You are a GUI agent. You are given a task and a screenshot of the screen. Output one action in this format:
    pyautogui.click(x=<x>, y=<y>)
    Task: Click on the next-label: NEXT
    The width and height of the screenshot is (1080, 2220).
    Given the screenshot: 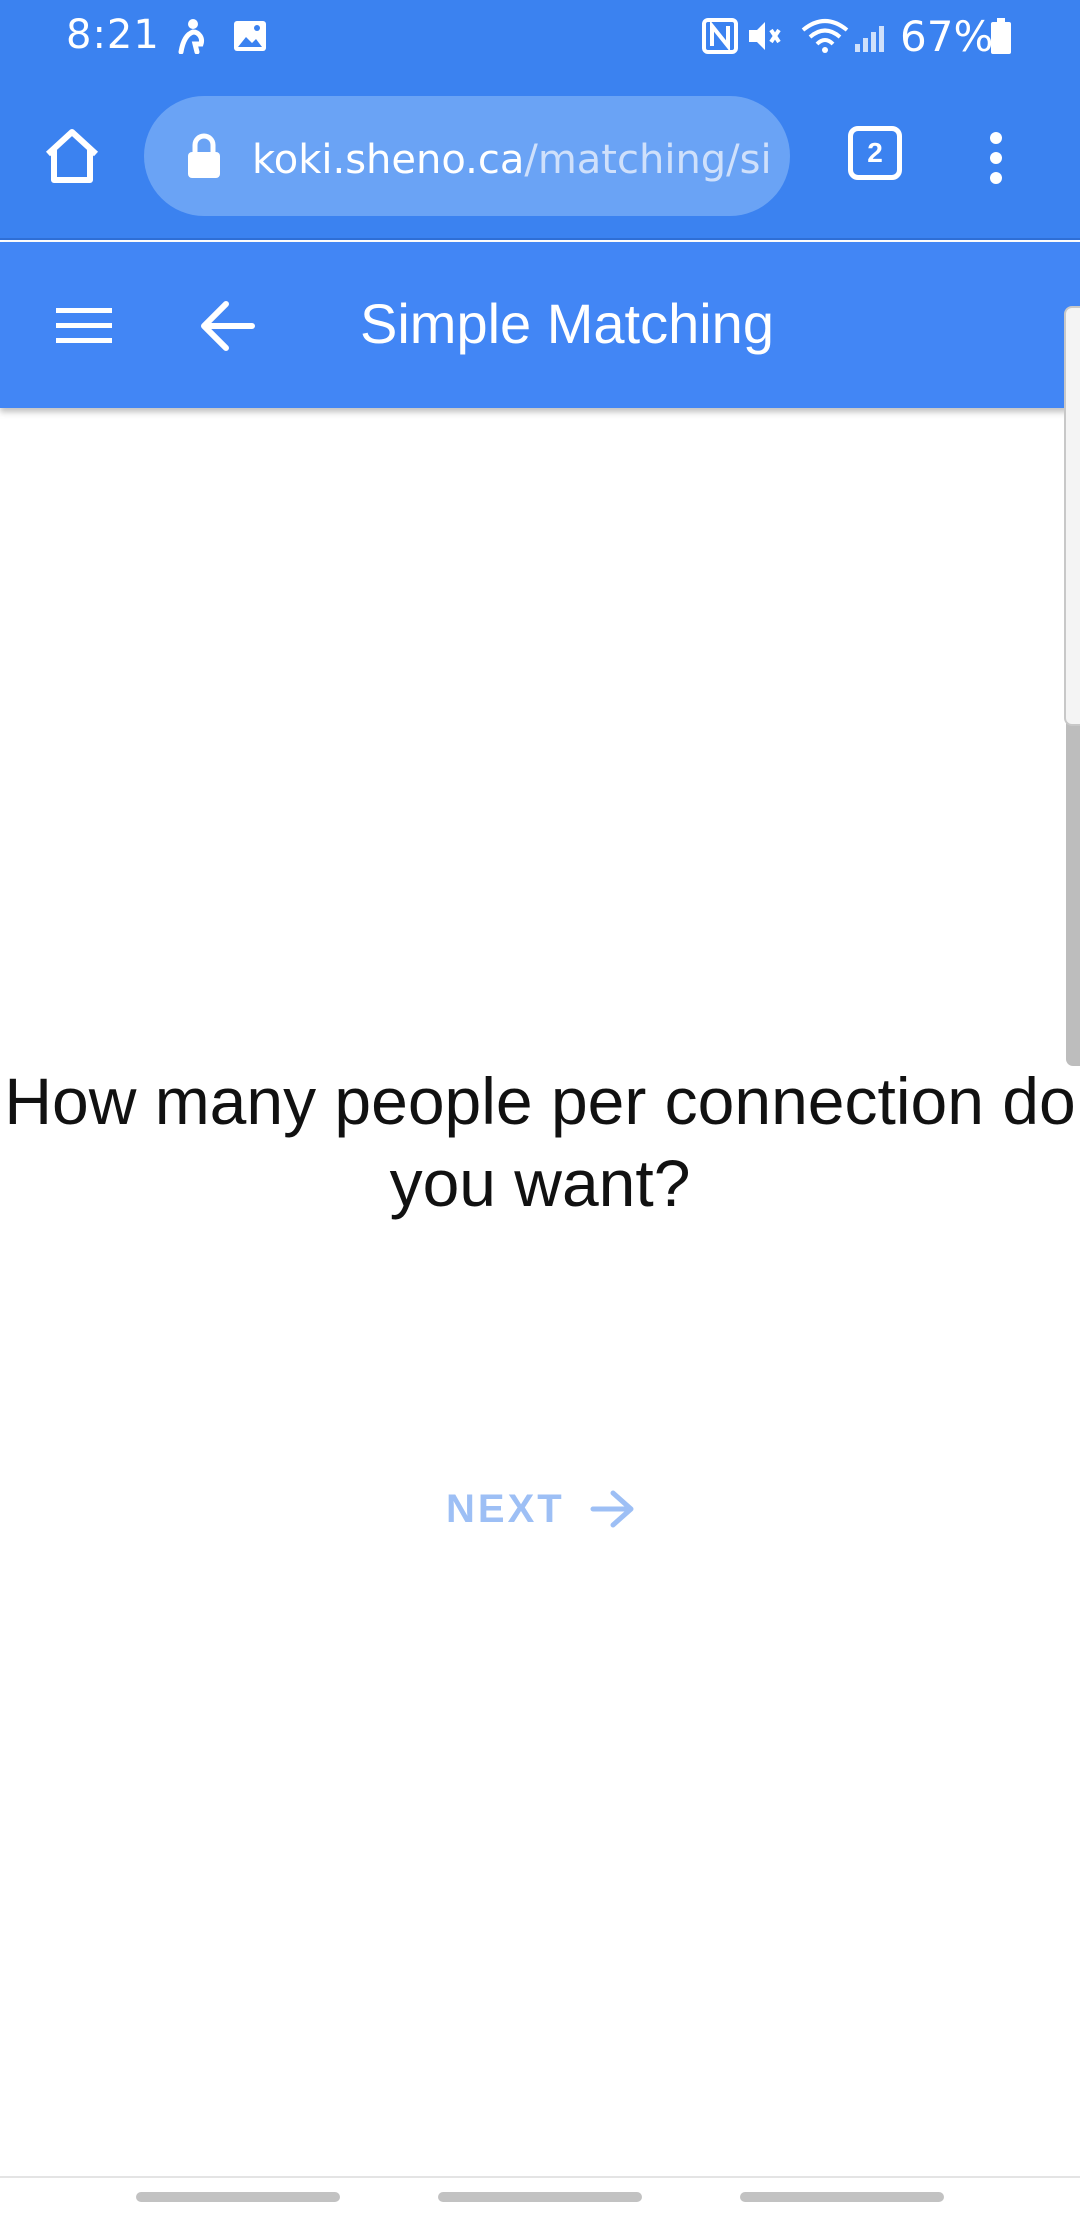 What is the action you would take?
    pyautogui.click(x=505, y=1508)
    